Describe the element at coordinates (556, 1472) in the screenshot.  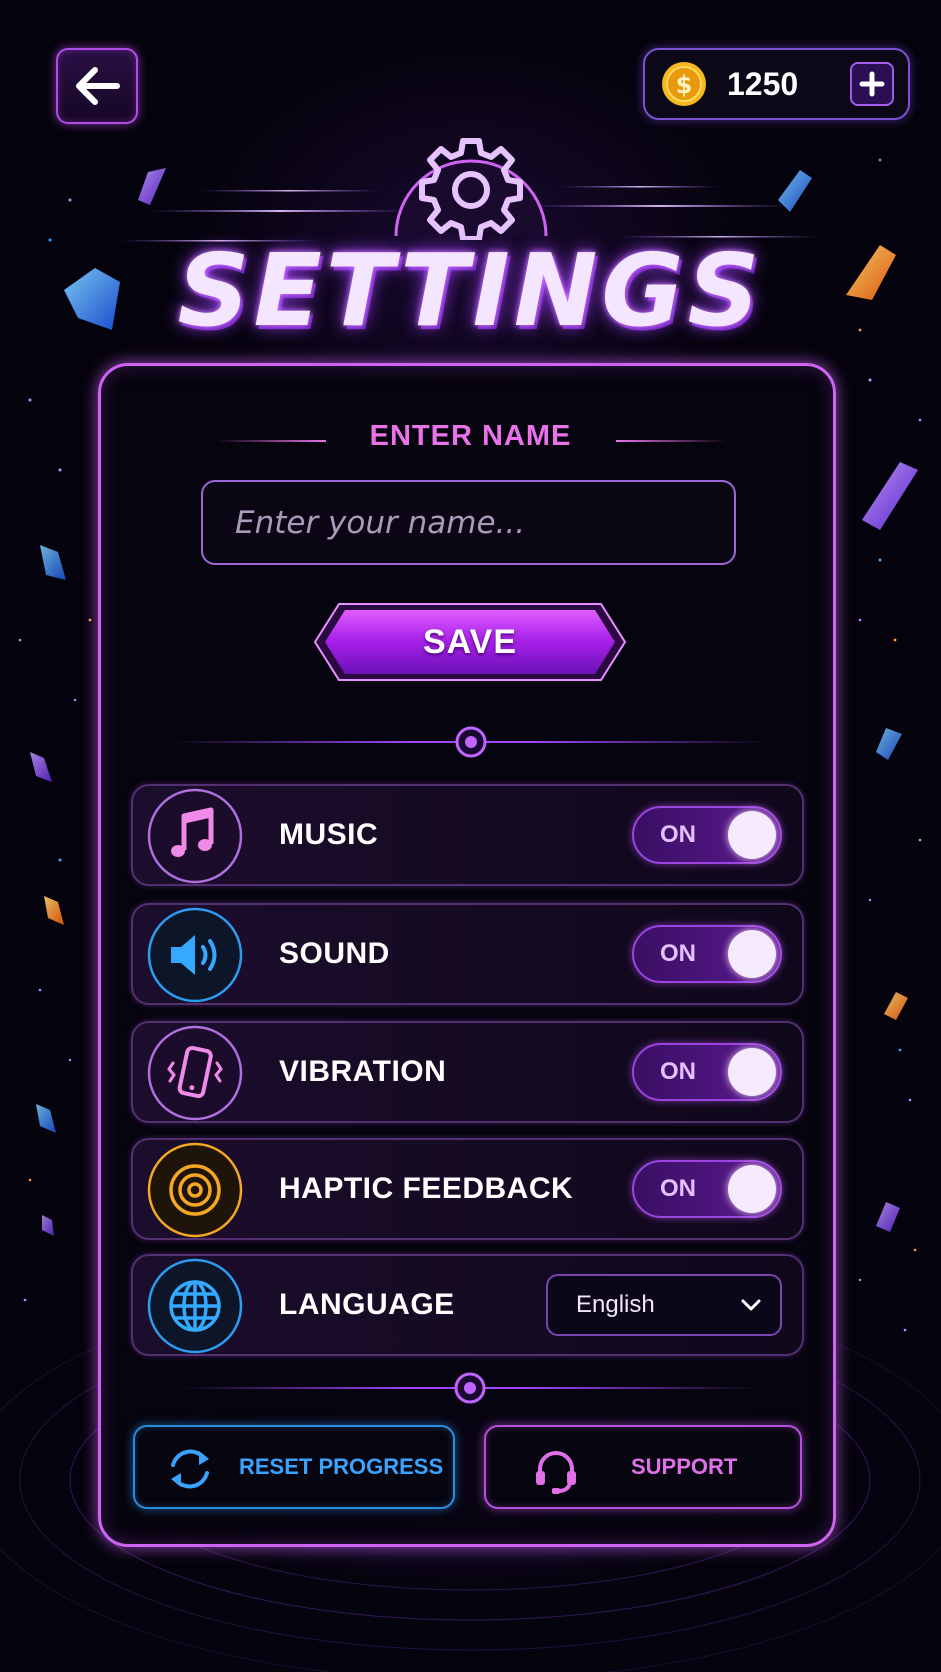
I see `headset-icon` at that location.